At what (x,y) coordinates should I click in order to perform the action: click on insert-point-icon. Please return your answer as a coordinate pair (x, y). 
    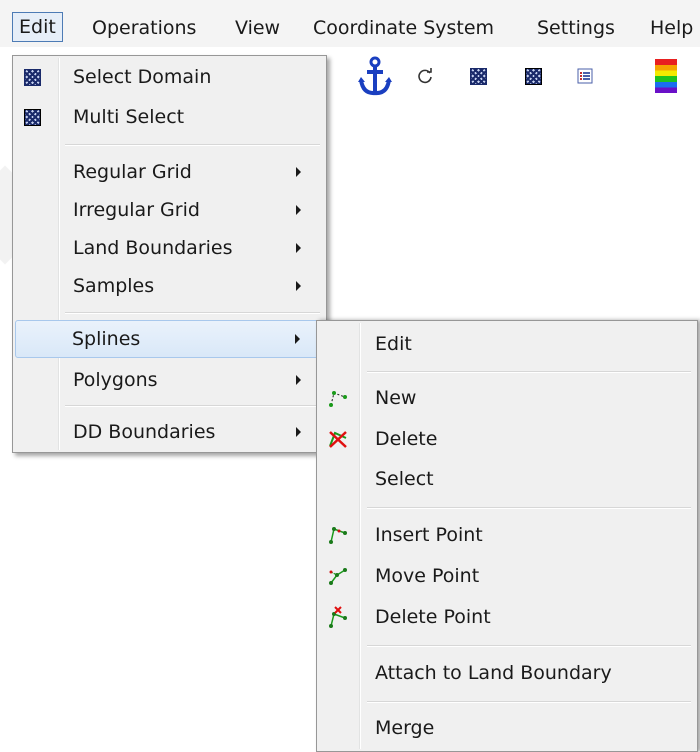
    Looking at the image, I should click on (338, 535).